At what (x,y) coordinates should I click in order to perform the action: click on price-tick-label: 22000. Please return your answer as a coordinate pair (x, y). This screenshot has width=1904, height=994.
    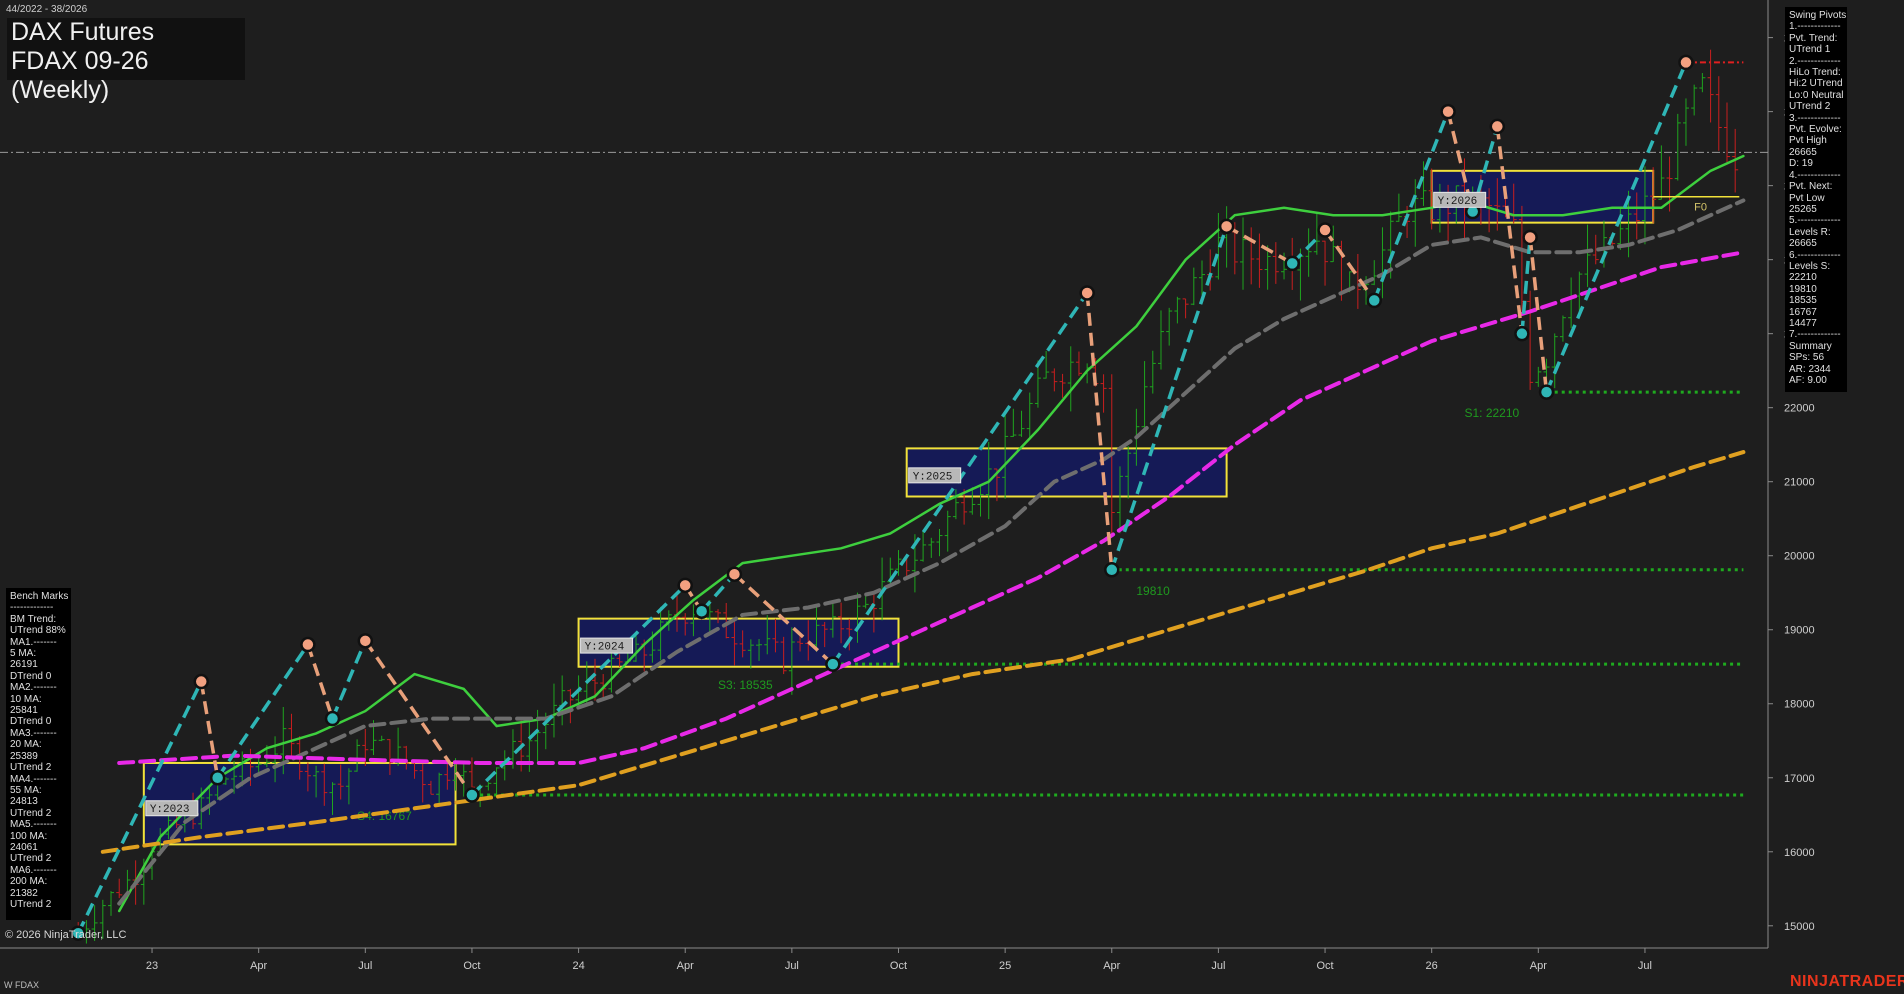
    Looking at the image, I should click on (1799, 409).